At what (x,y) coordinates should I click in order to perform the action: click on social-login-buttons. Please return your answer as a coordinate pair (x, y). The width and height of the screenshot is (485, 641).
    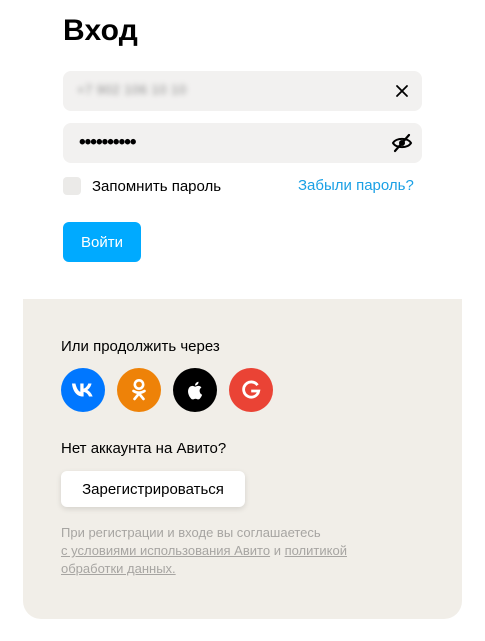
    Looking at the image, I should click on (167, 390).